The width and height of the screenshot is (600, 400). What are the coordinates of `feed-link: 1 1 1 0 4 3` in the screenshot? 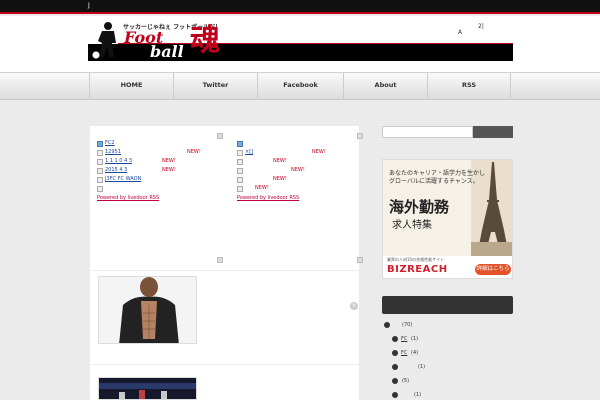 It's located at (130, 161).